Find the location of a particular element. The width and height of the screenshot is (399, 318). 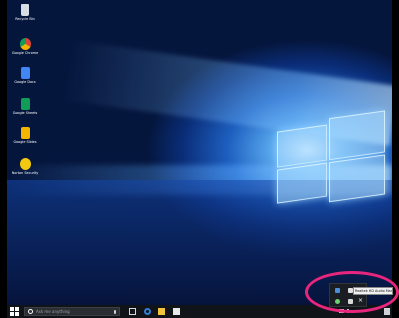

windows-logo-wallpaper is located at coordinates (331, 158).